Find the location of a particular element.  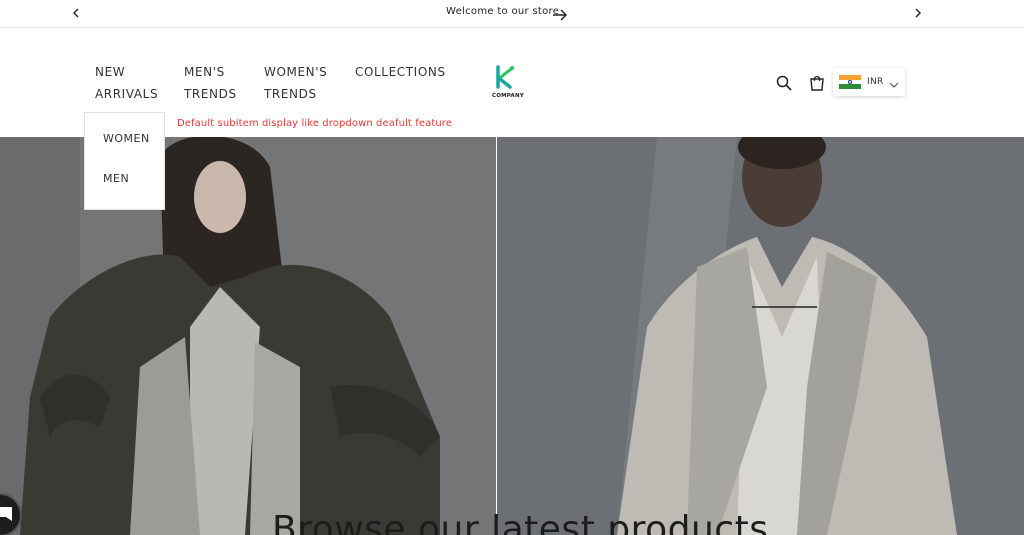

currency-selector: INR is located at coordinates (869, 82).